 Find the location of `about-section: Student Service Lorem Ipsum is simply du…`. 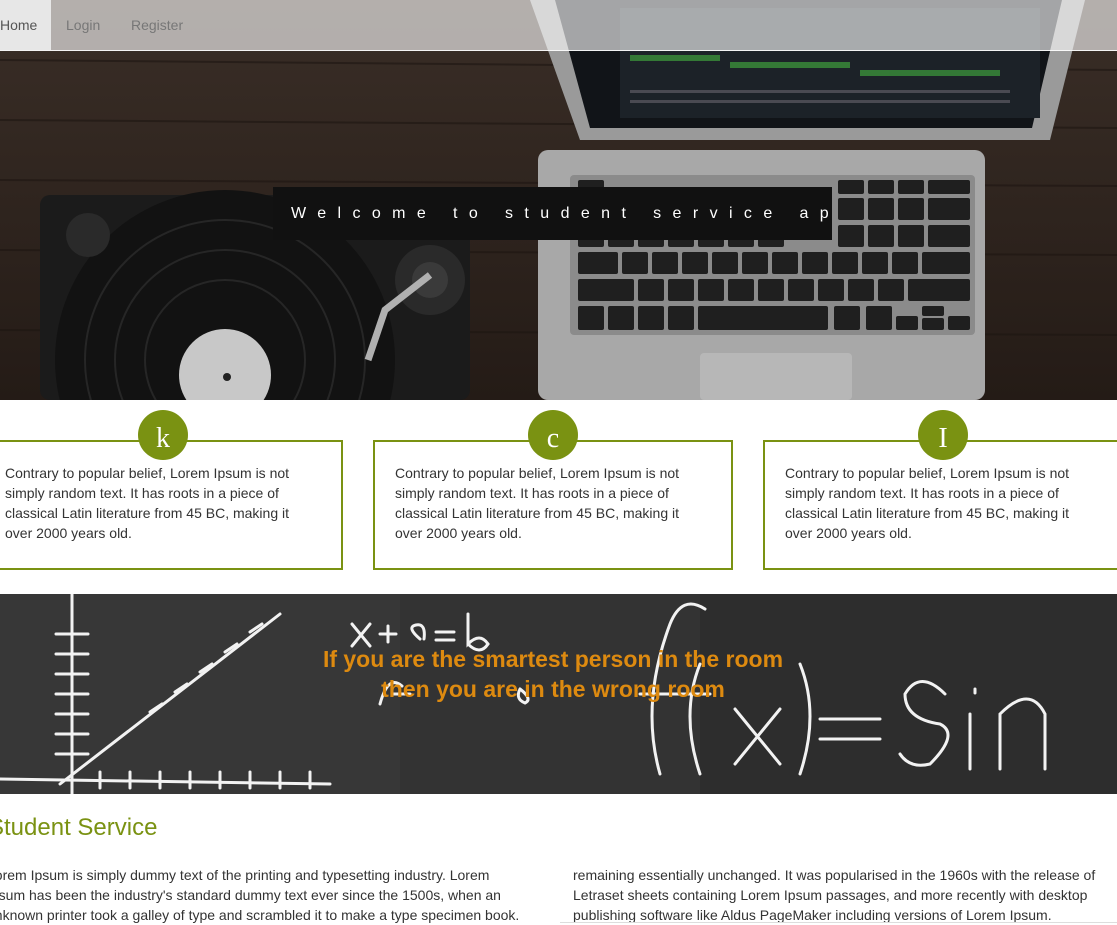

about-section: Student Service Lorem Ipsum is simply du… is located at coordinates (558, 859).